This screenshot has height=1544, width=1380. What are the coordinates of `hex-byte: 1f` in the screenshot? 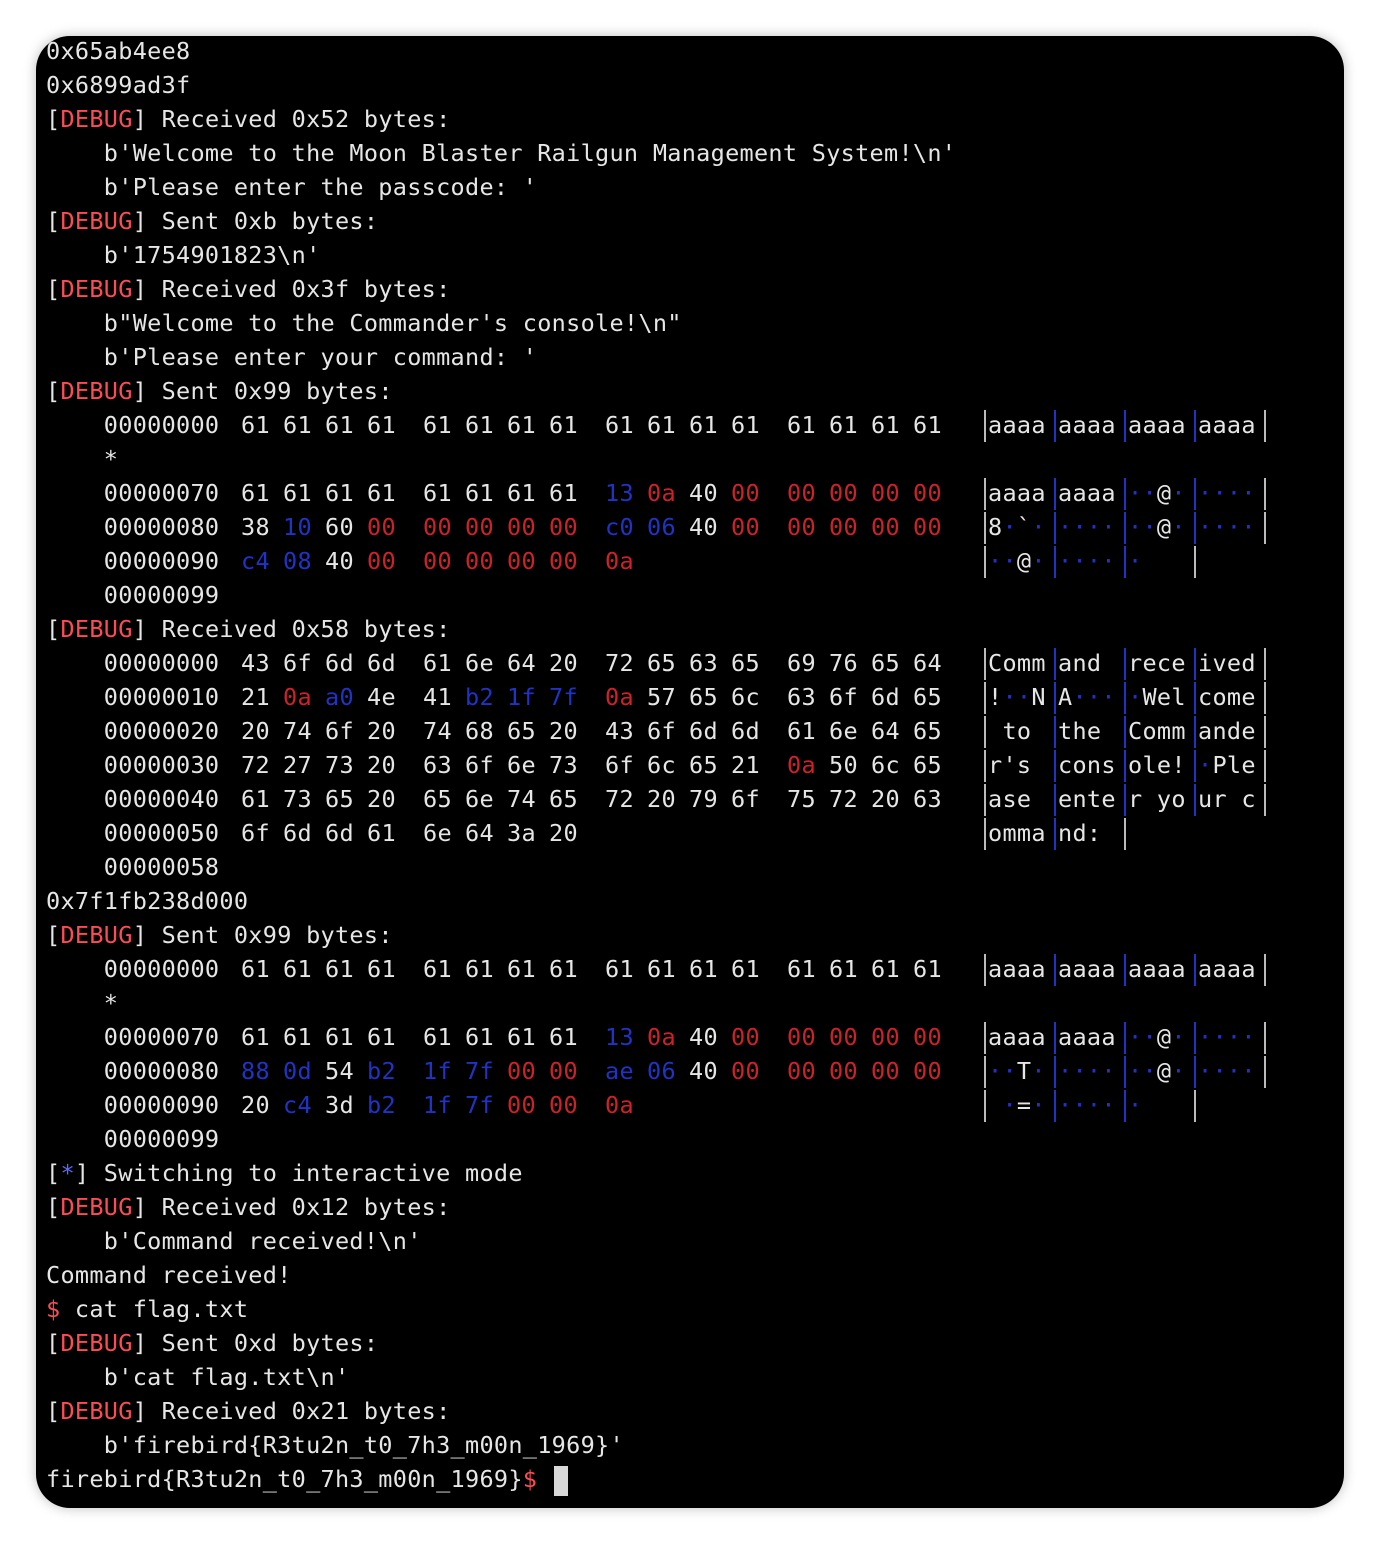 It's located at (437, 1071).